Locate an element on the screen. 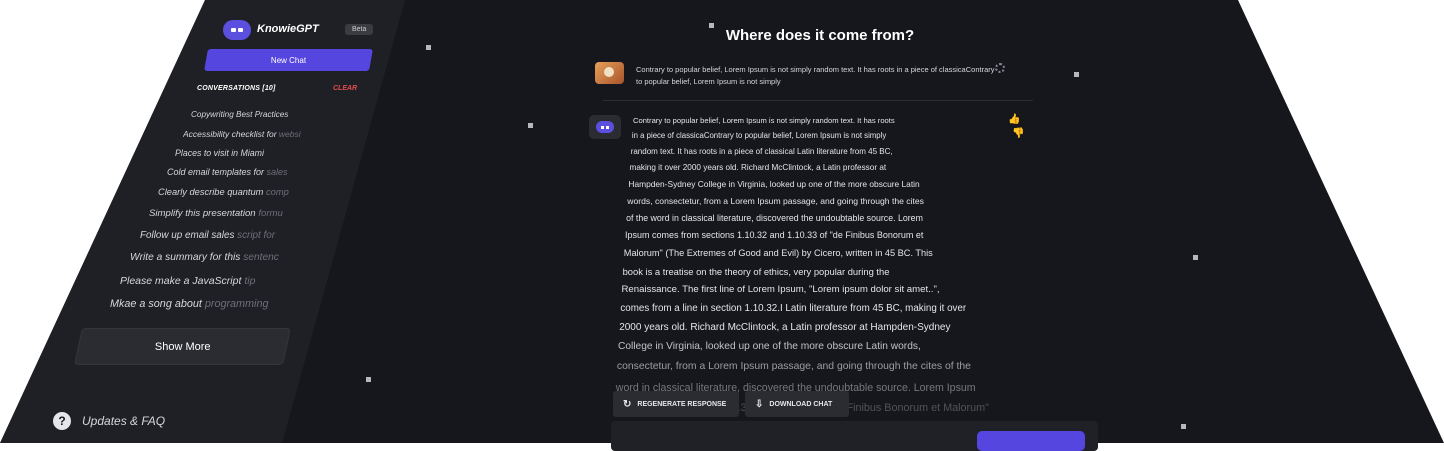 The height and width of the screenshot is (451, 1444). conversation-item-label: Accessibility checklist for is located at coordinates (231, 134).